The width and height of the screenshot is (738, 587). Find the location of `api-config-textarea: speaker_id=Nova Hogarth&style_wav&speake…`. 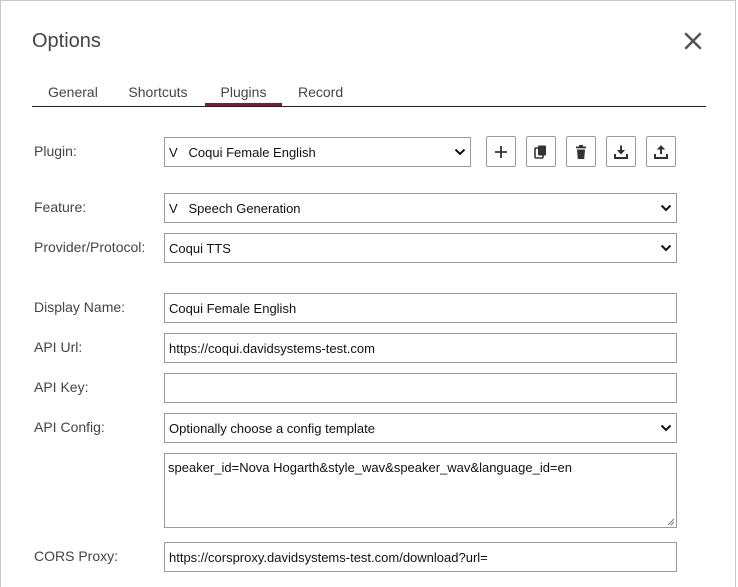

api-config-textarea: speaker_id=Nova Hogarth&style_wav&speake… is located at coordinates (420, 490).